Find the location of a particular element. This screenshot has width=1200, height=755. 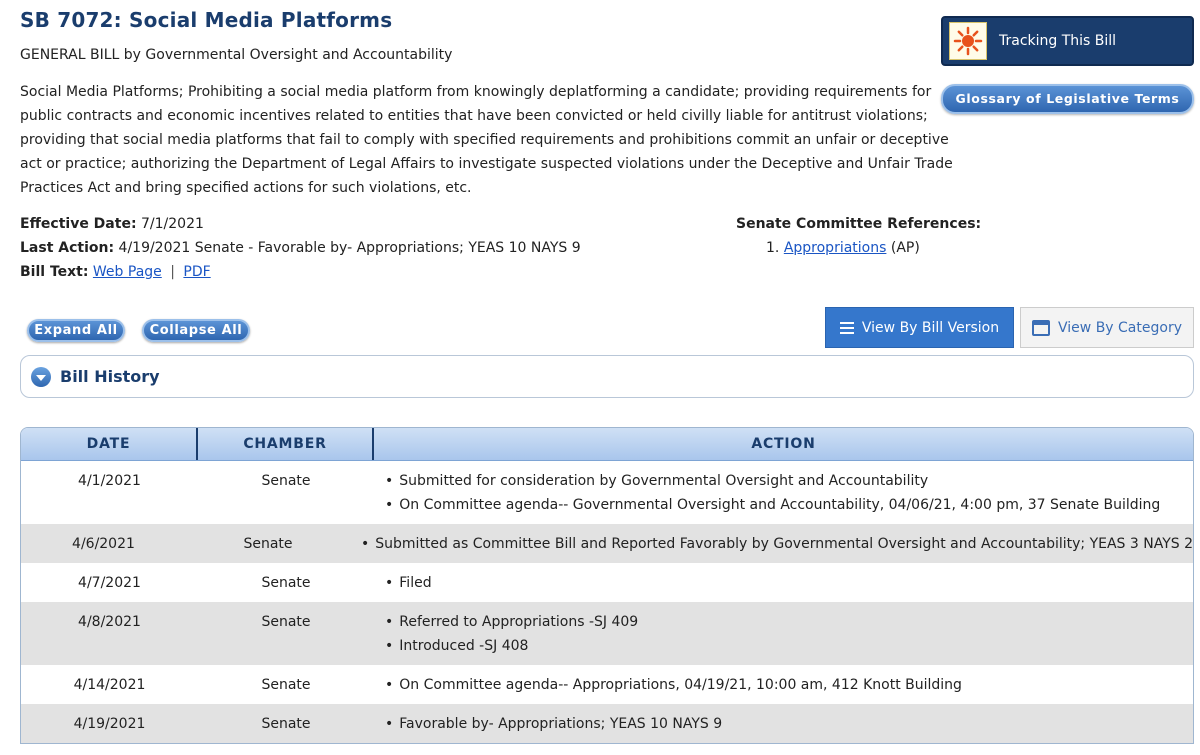

cell-date: 4/14/2021 is located at coordinates (109, 685).